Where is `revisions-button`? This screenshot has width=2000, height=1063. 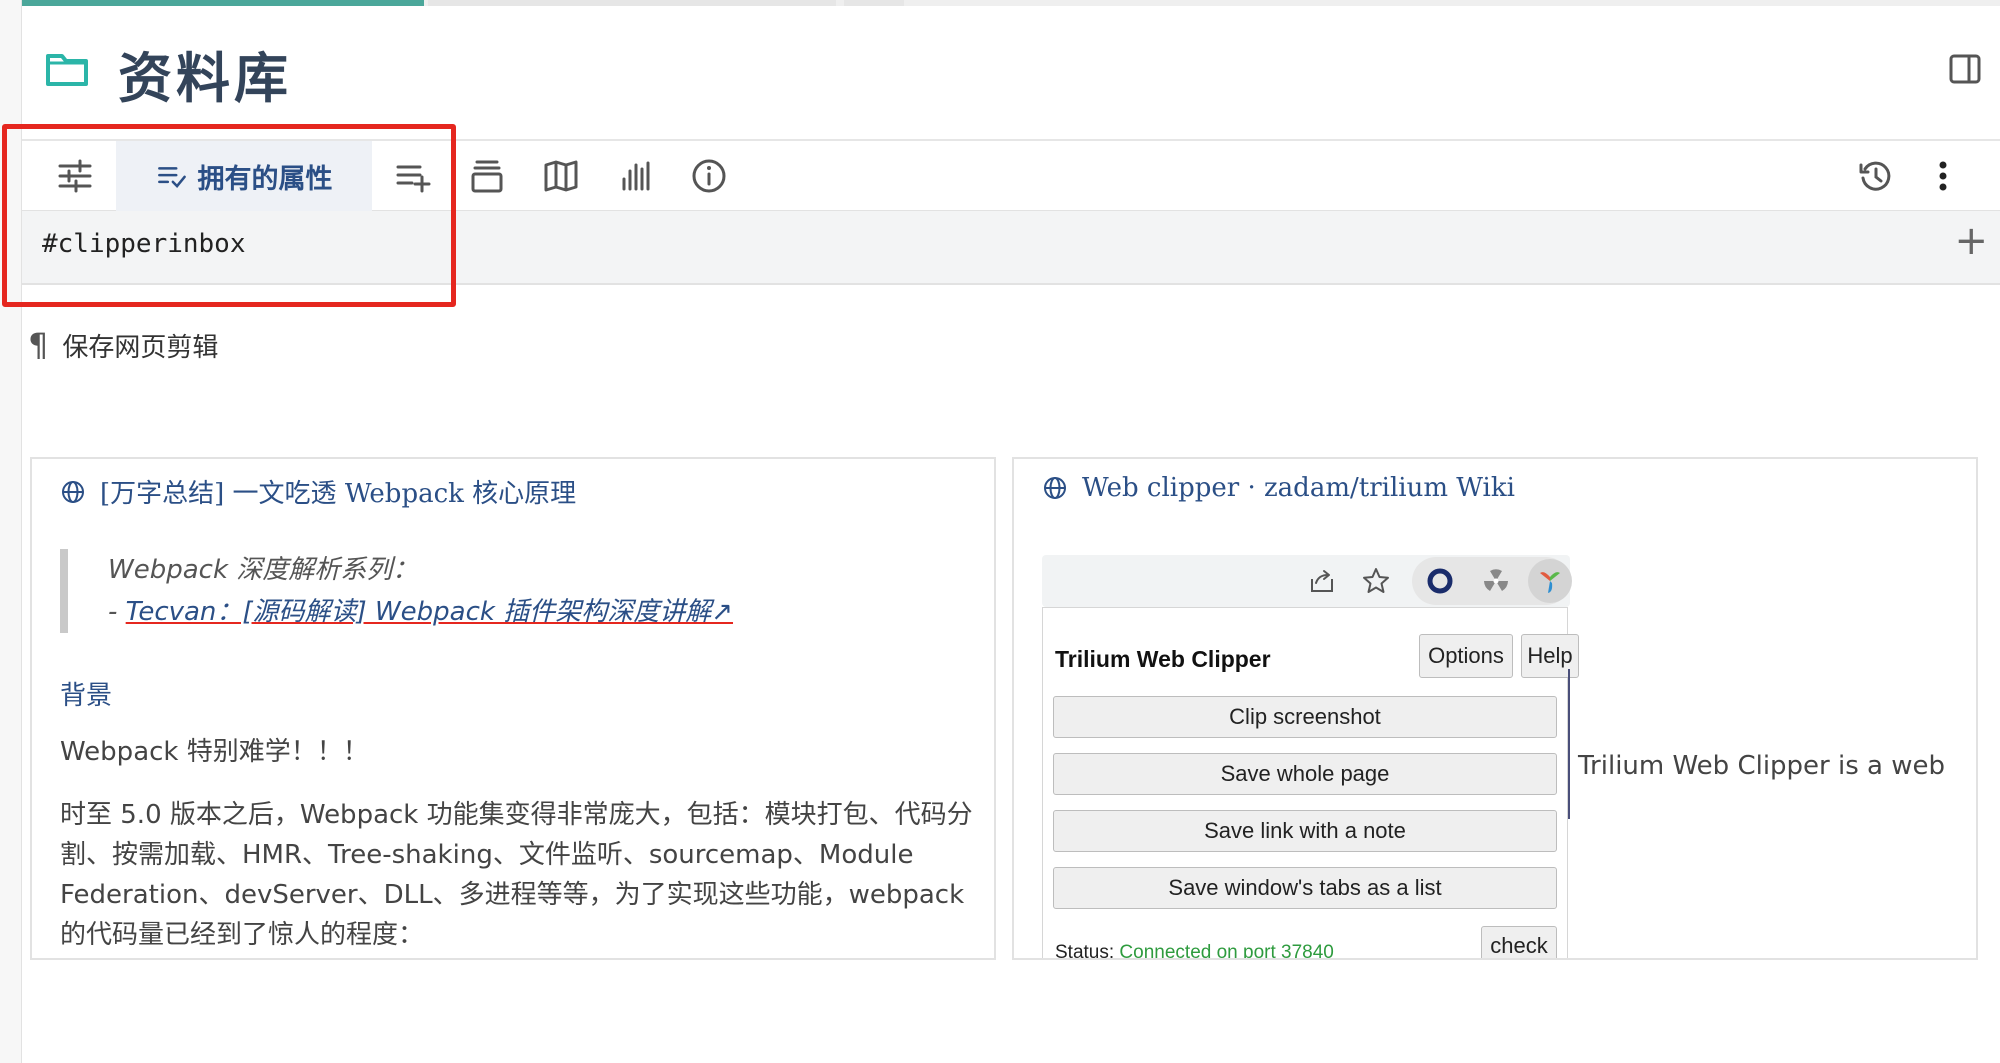
revisions-button is located at coordinates (1876, 176).